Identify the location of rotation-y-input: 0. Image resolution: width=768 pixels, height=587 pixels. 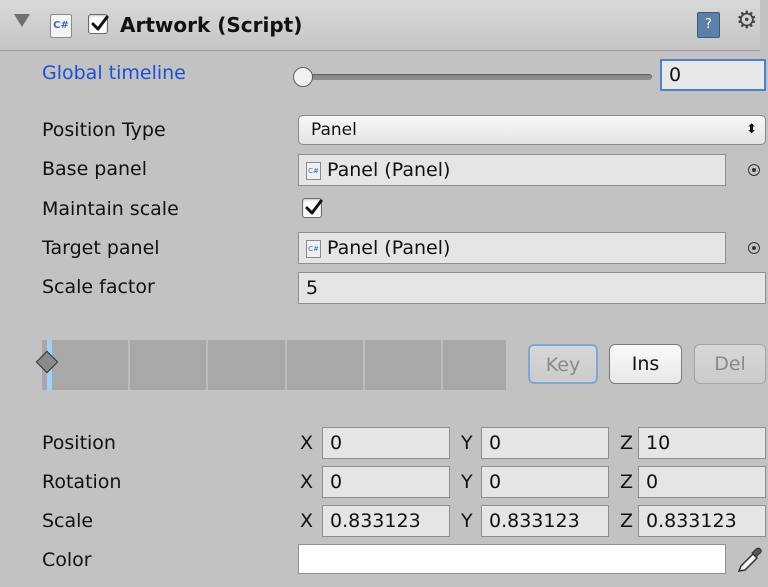
(545, 482).